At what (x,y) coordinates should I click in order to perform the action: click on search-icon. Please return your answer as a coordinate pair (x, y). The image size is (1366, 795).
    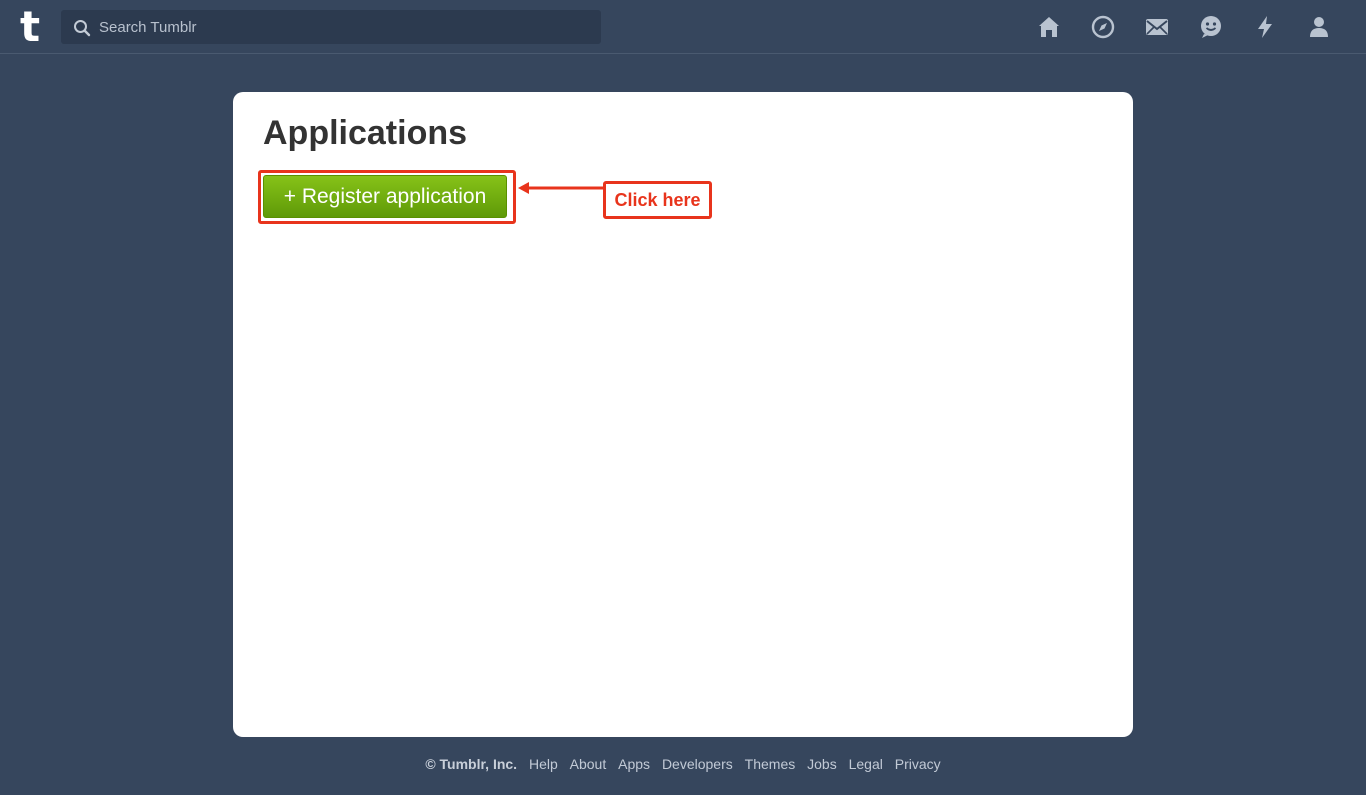
    Looking at the image, I should click on (82, 28).